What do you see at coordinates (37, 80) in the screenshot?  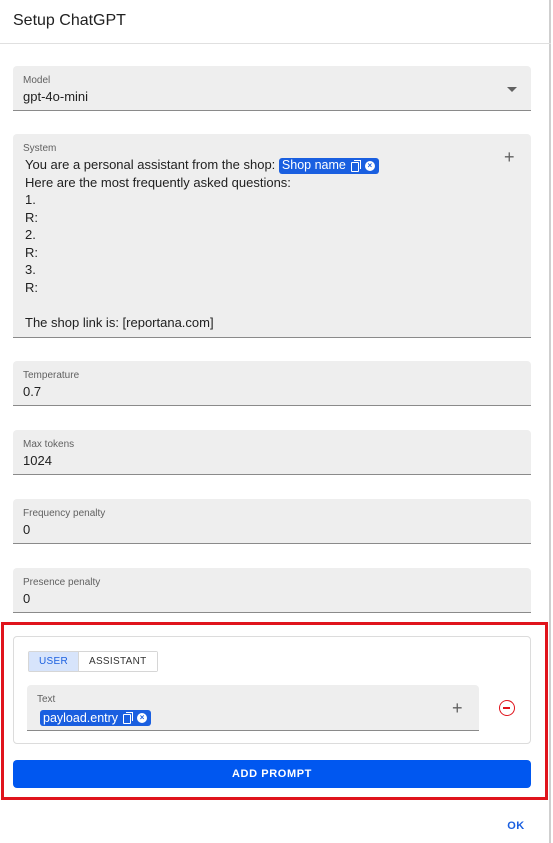 I see `model-label: Model` at bounding box center [37, 80].